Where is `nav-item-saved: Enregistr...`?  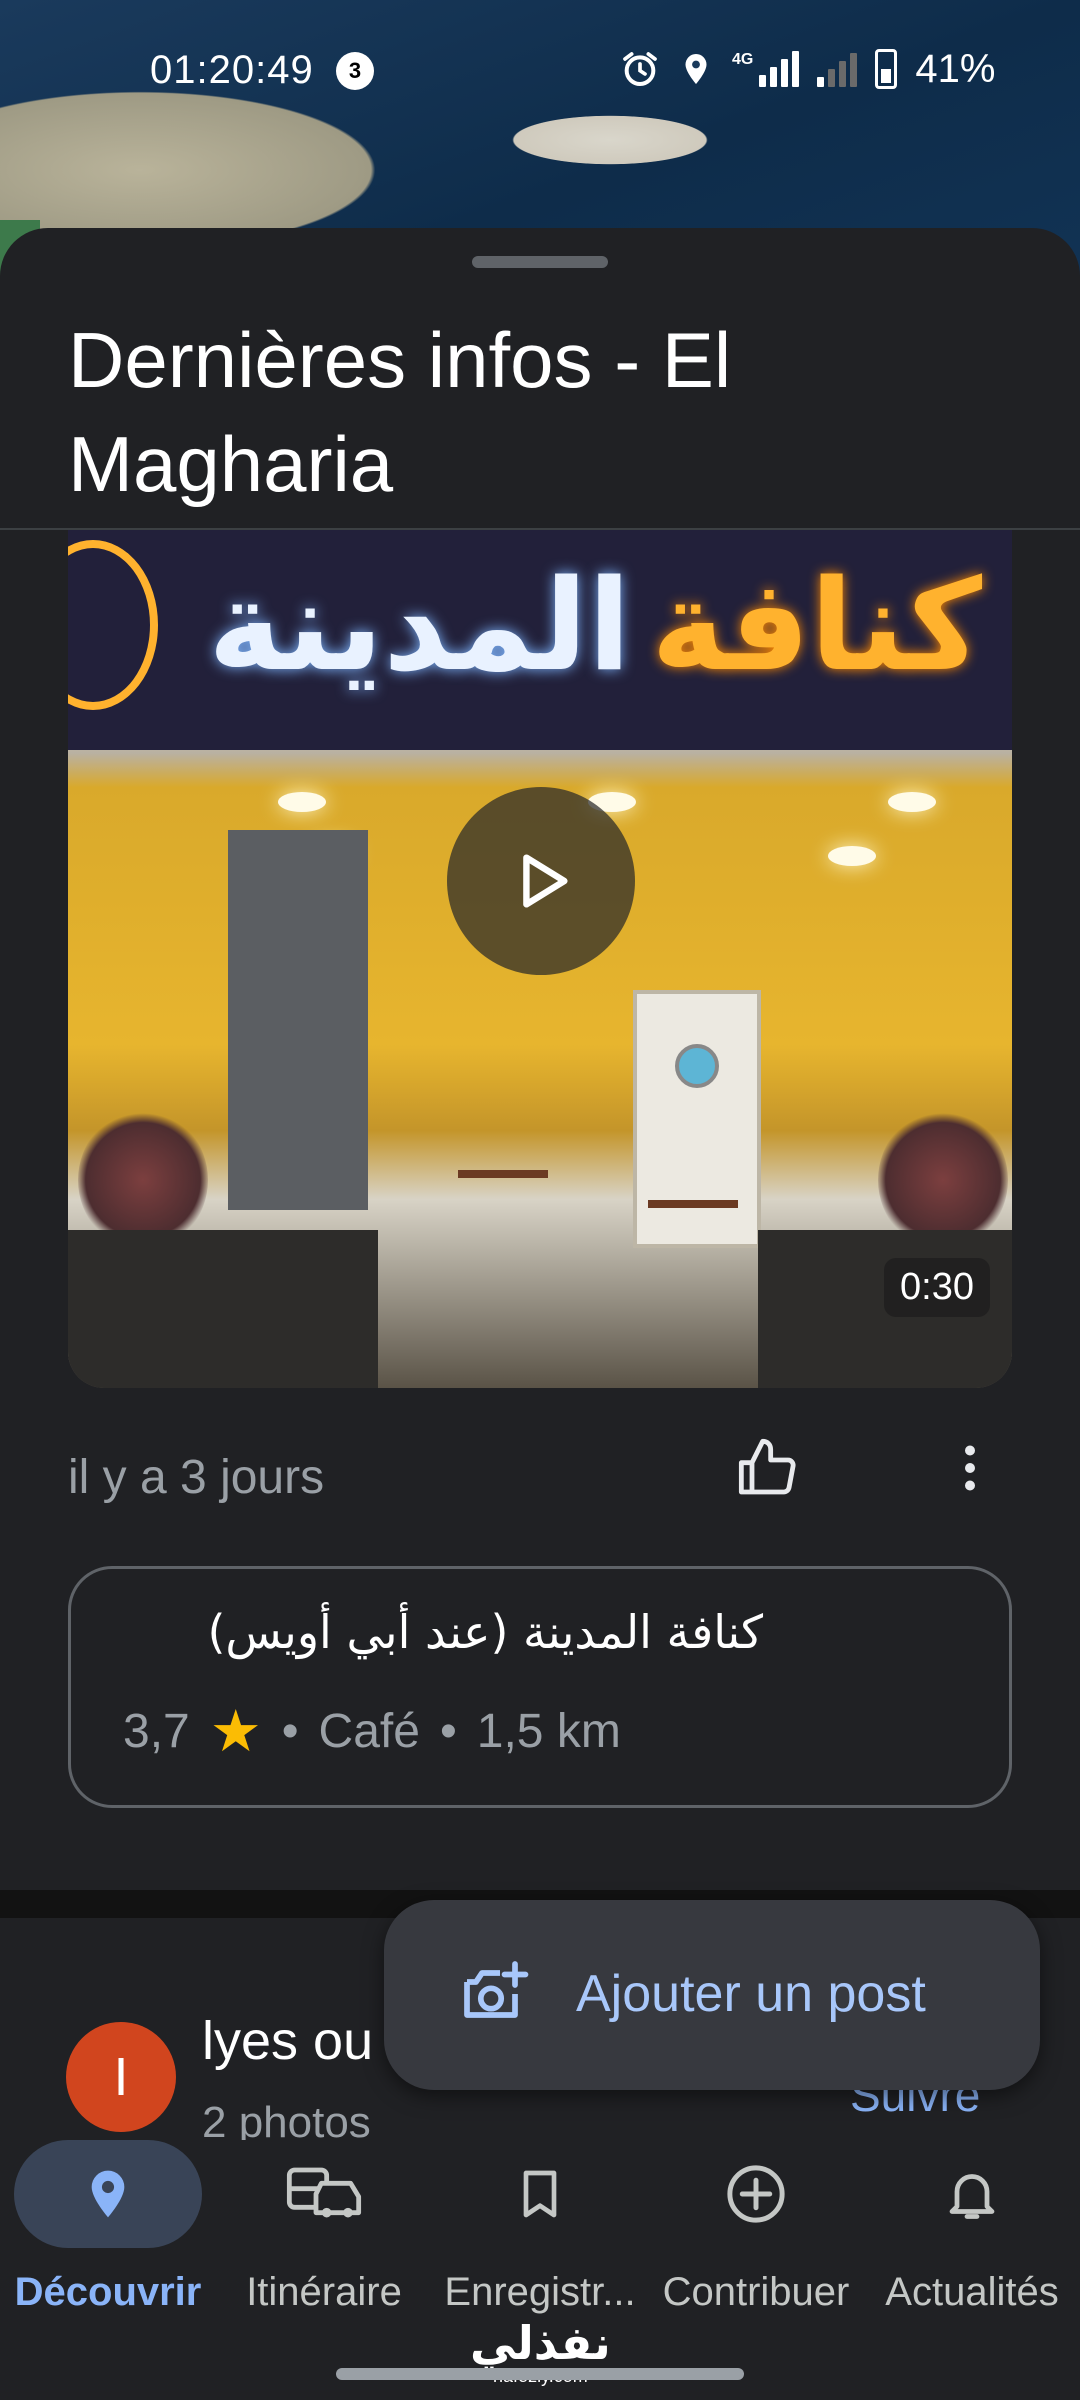
nav-item-saved: Enregistr... is located at coordinates (540, 2240).